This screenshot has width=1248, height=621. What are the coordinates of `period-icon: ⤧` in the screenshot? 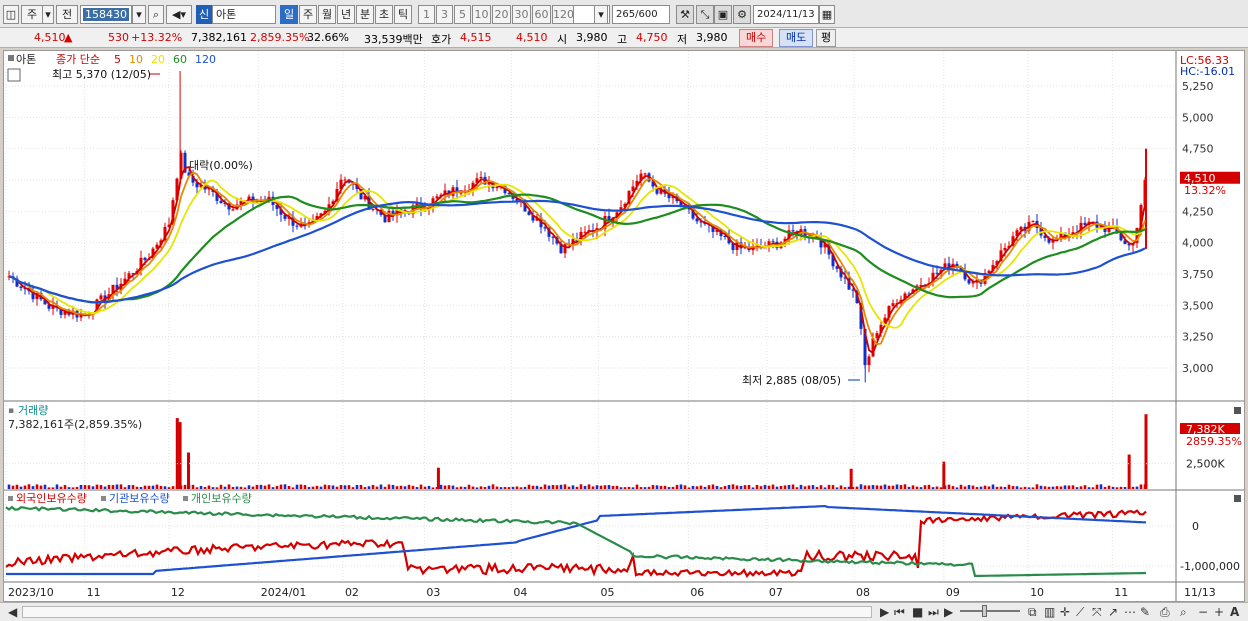 It's located at (1097, 612).